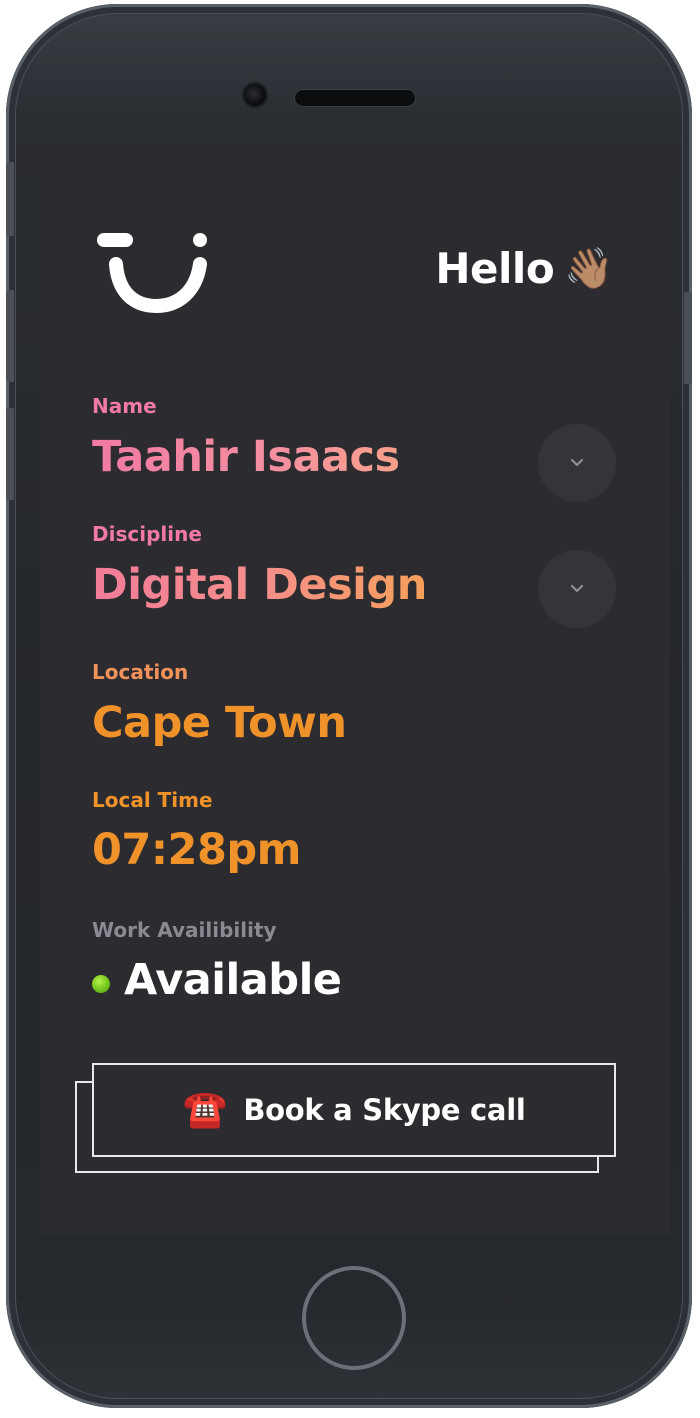 This screenshot has height=1418, width=700. I want to click on volume-down-button, so click(10, 454).